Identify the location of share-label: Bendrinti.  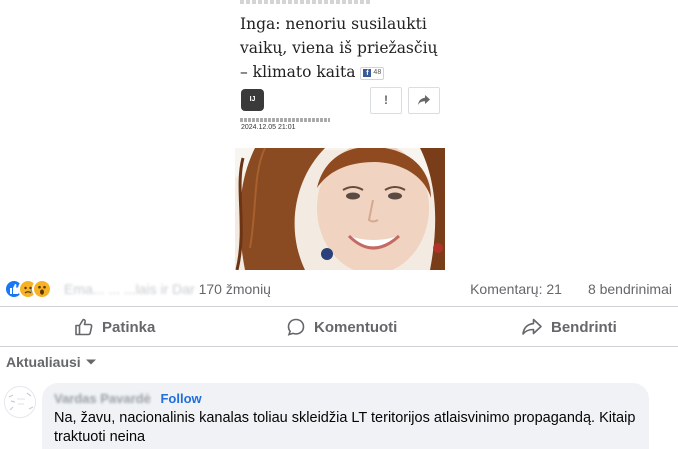
(584, 327).